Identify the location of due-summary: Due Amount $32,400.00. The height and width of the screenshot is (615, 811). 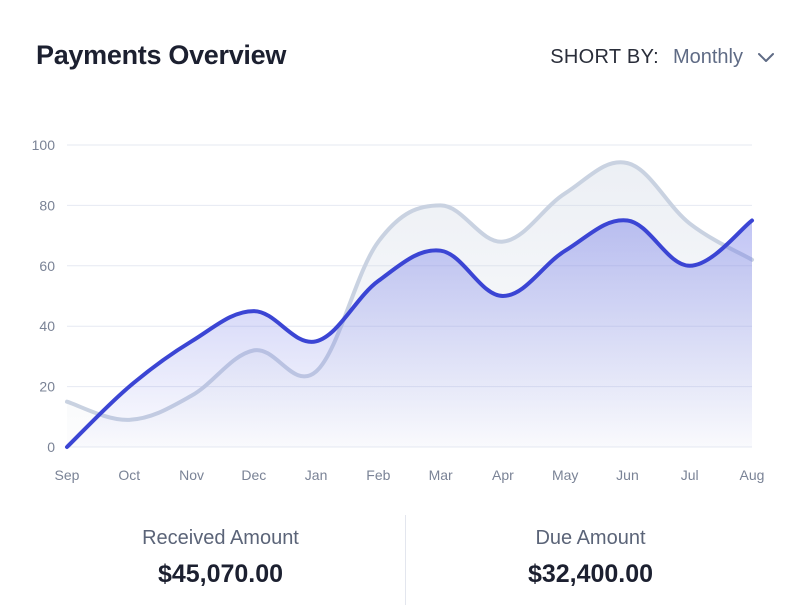
(590, 560).